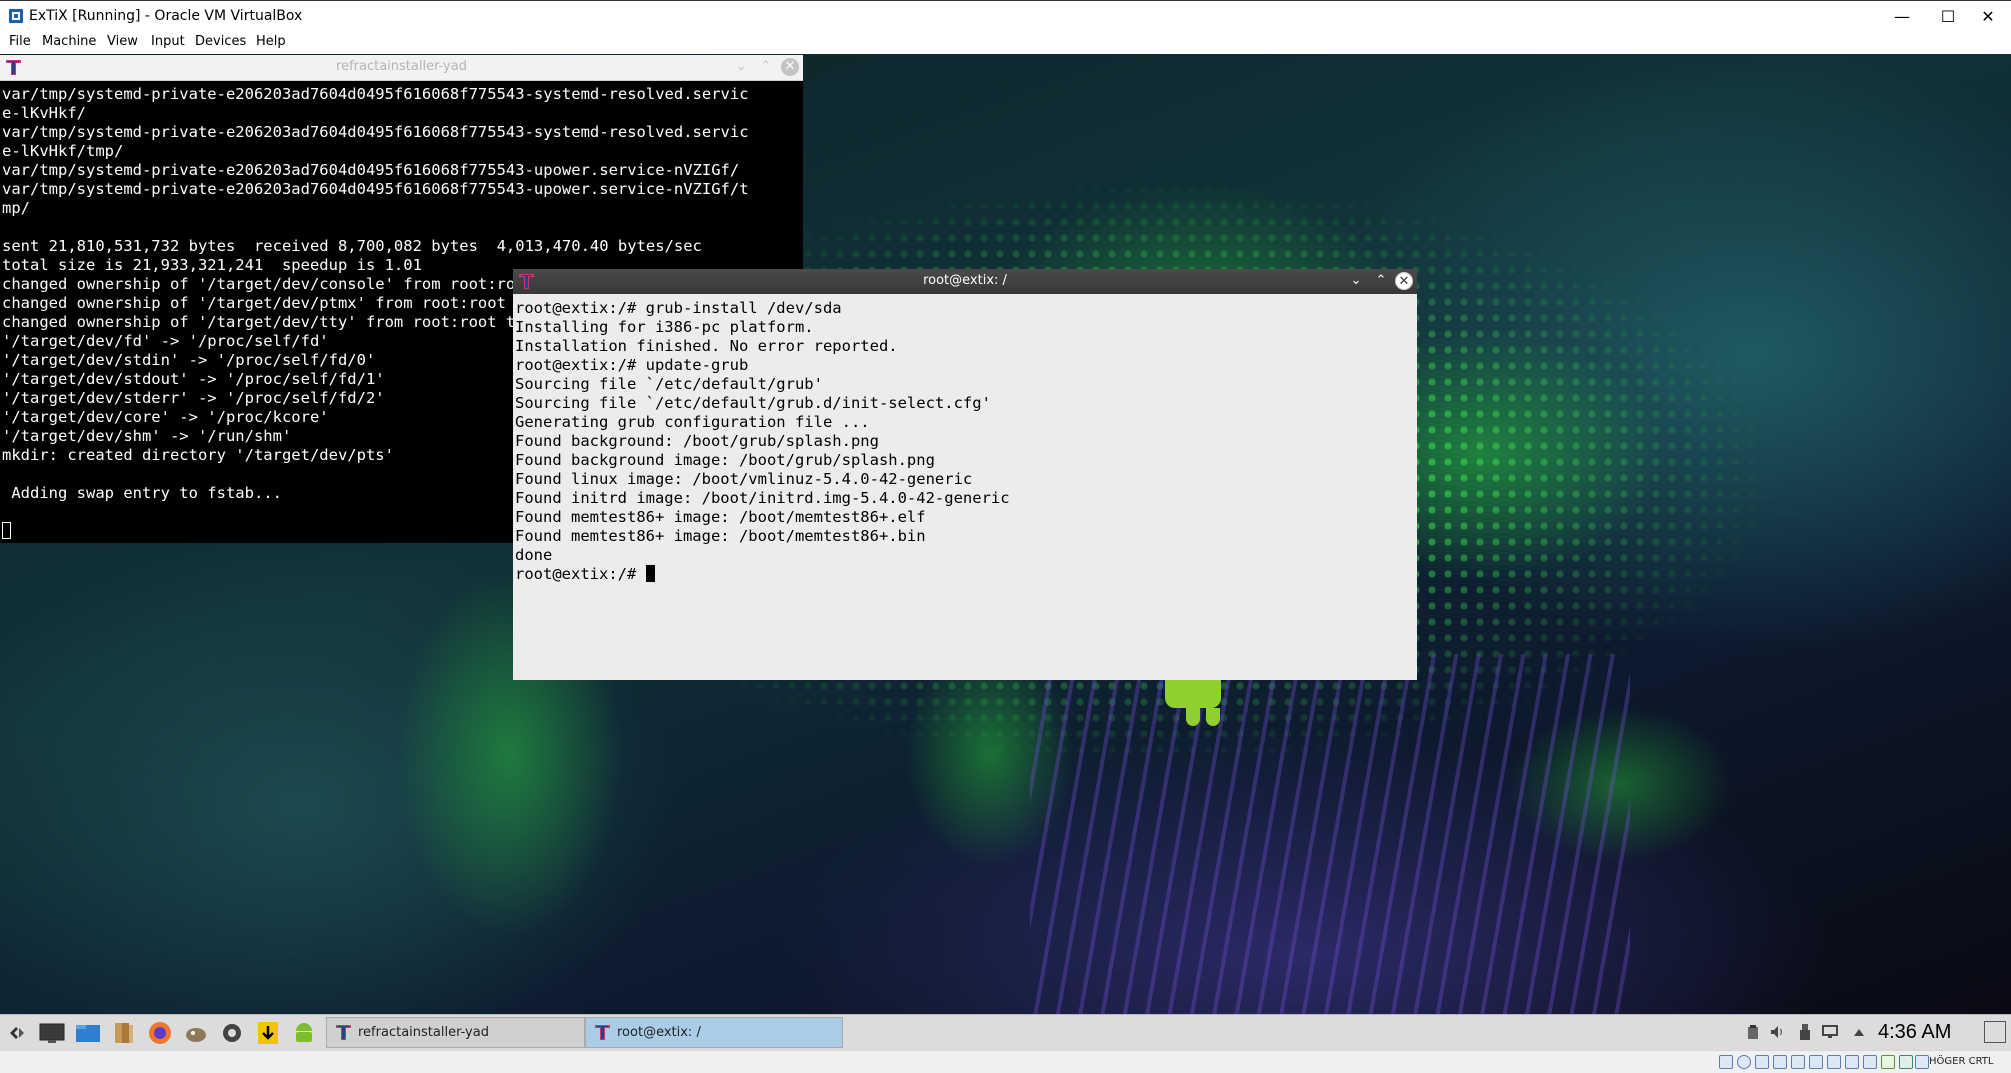  What do you see at coordinates (63, 151) in the screenshot?
I see `terminal-line: e-lKvHkf/tmp/` at bounding box center [63, 151].